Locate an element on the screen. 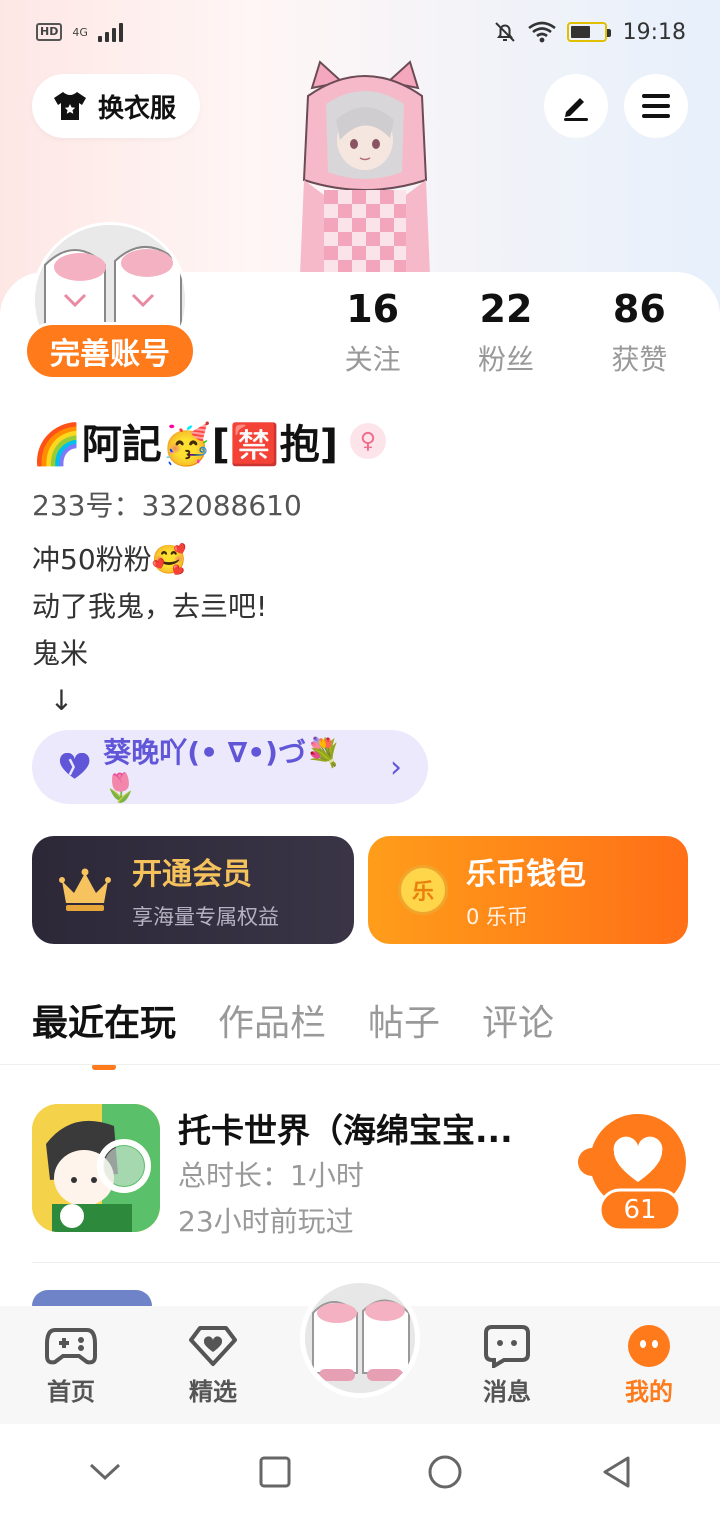 The image size is (720, 1520). bio-line: ↓ is located at coordinates (53, 700).